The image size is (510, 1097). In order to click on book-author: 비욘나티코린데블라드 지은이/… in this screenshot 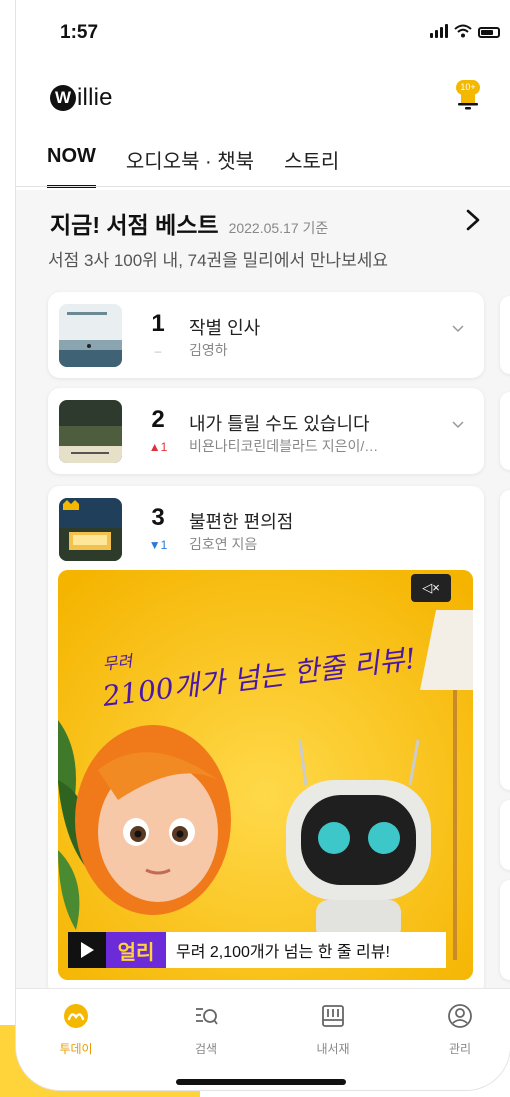, I will do `click(284, 446)`.